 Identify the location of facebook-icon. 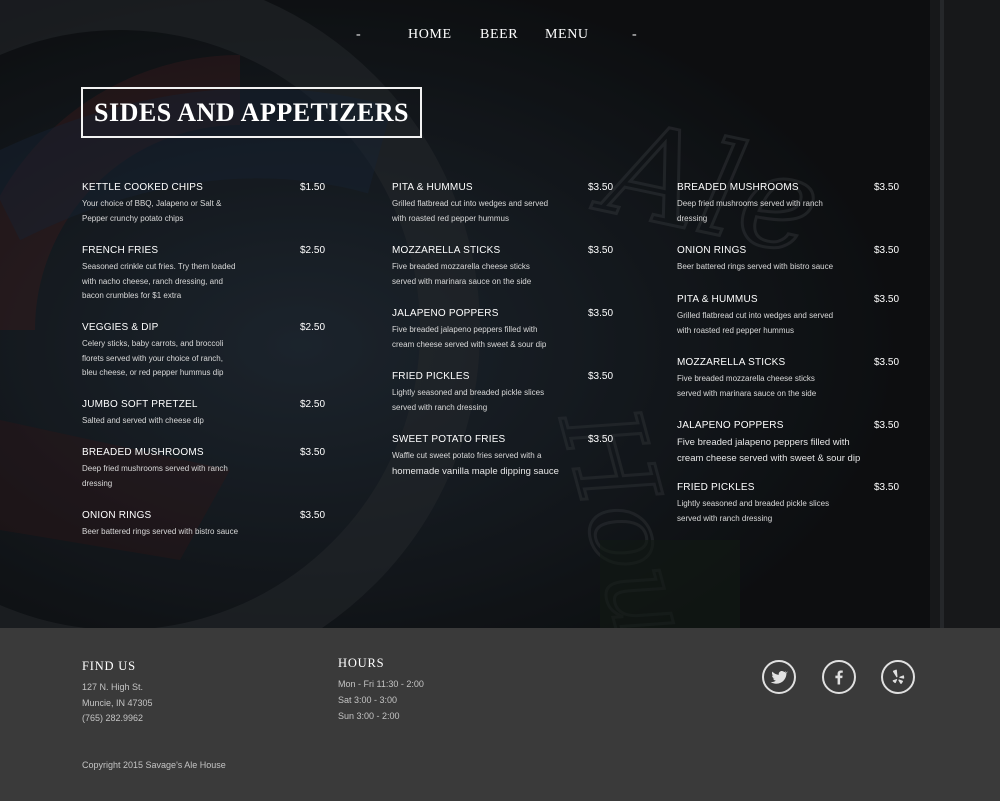
(839, 677).